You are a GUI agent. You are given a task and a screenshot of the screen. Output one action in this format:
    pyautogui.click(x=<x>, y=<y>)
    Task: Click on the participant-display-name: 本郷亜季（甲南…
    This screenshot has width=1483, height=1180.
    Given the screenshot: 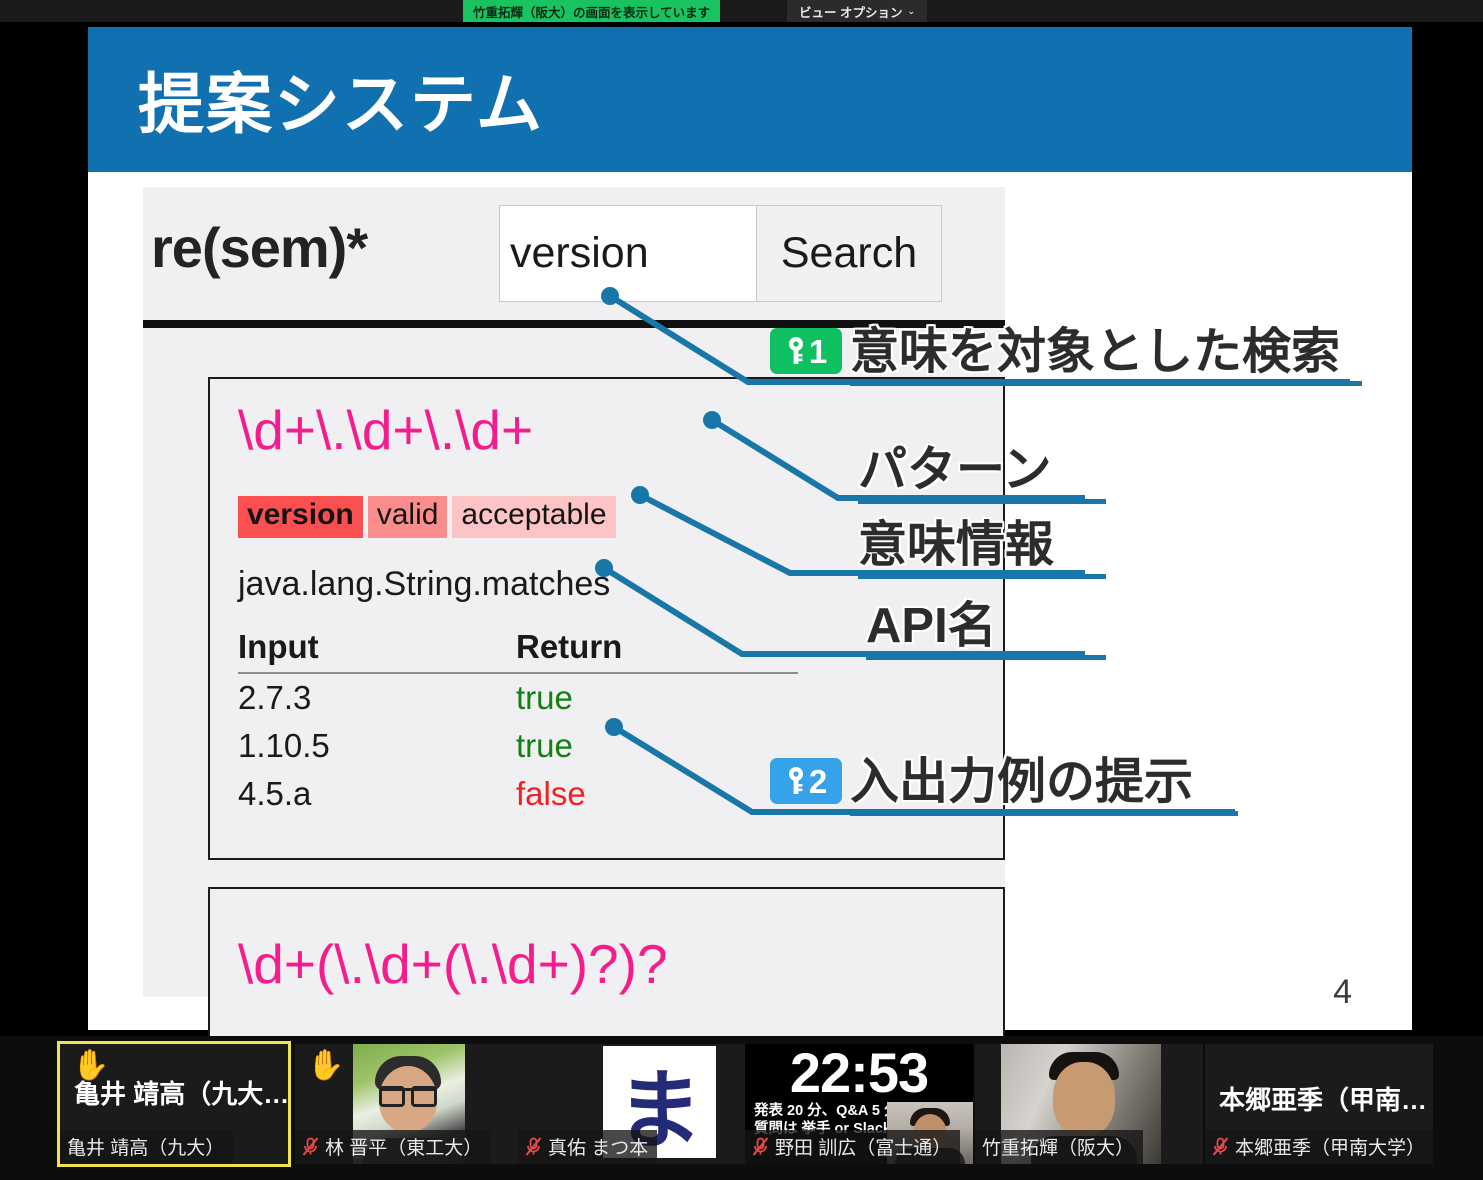 What is the action you would take?
    pyautogui.click(x=1323, y=1100)
    